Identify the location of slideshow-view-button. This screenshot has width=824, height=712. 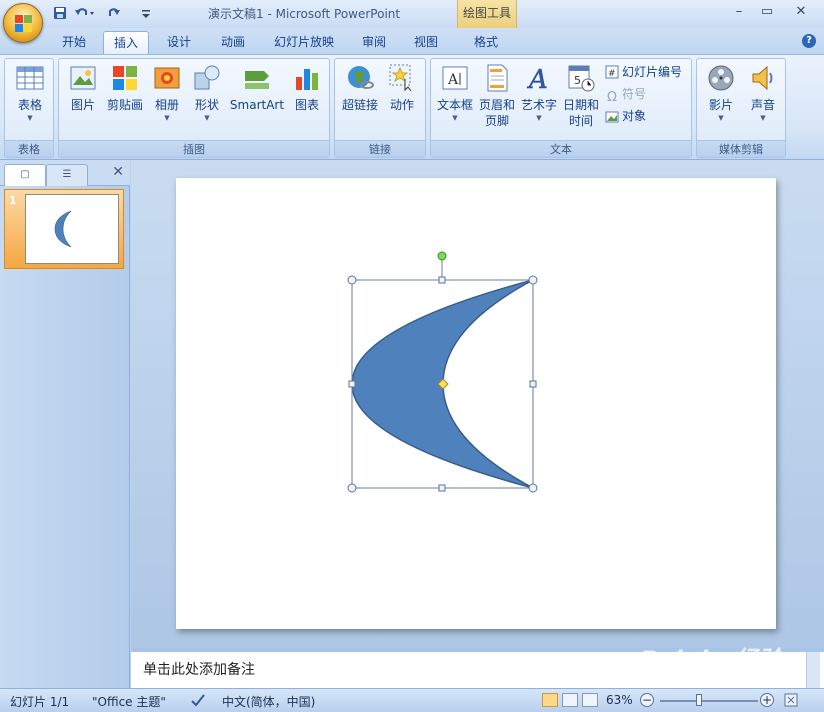
(590, 700).